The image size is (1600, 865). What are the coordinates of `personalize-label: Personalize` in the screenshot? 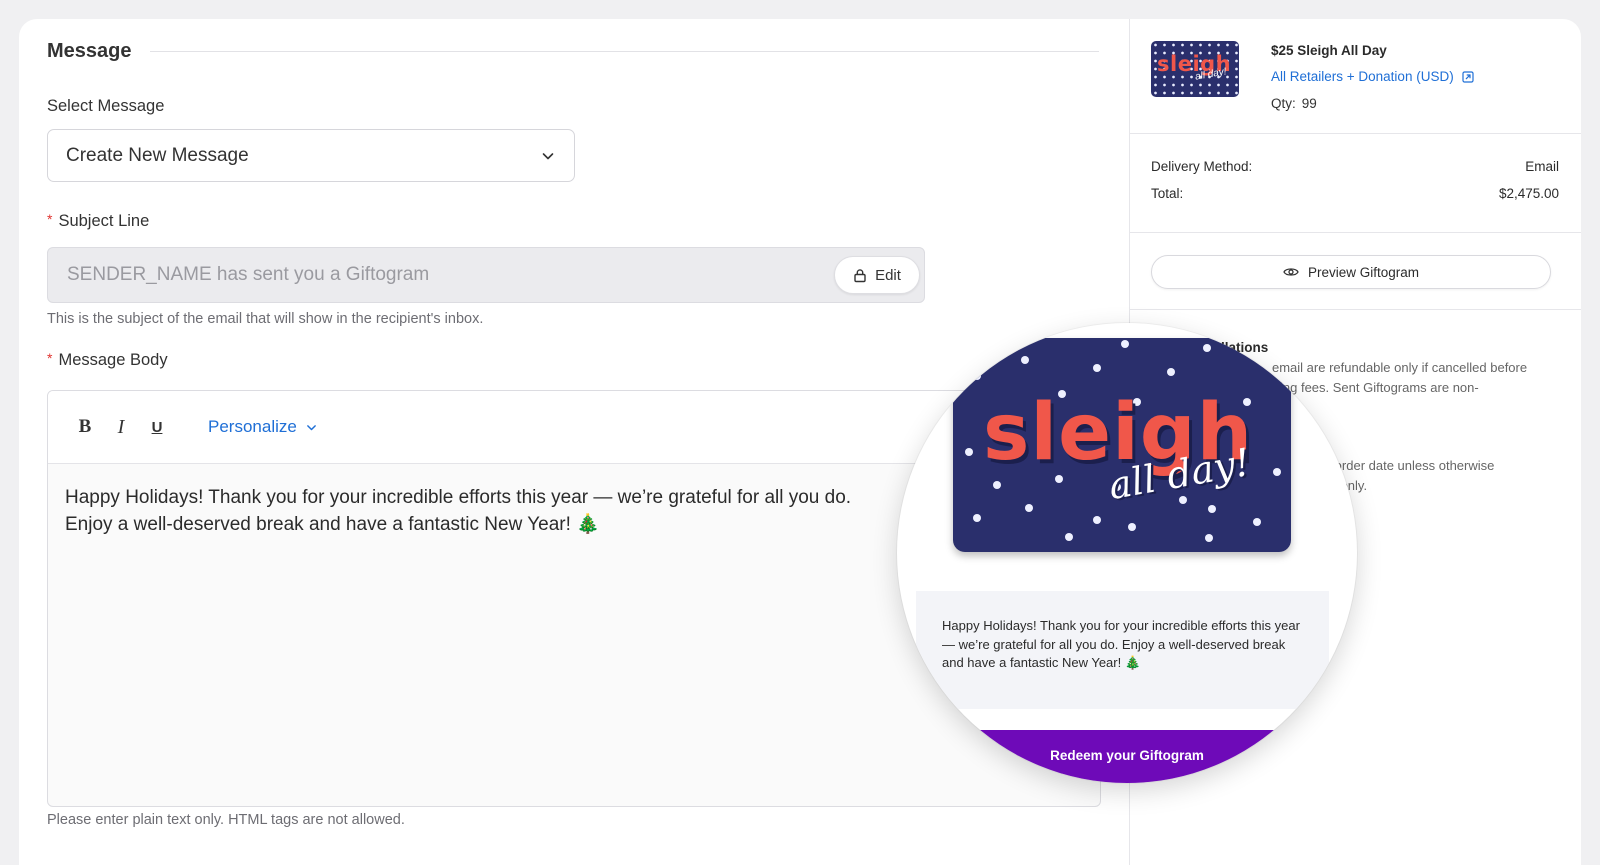 It's located at (252, 426).